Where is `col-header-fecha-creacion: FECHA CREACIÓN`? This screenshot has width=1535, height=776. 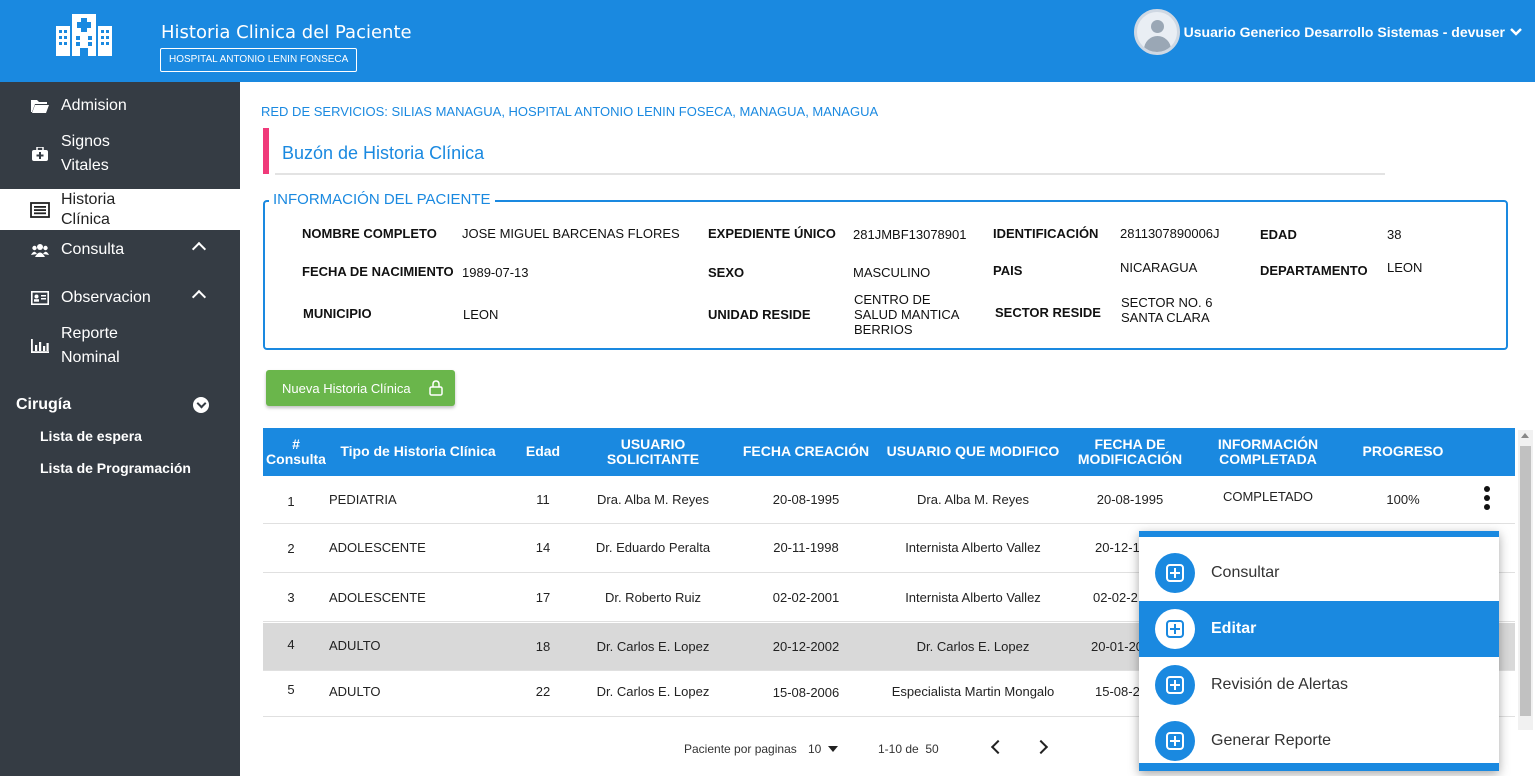
col-header-fecha-creacion: FECHA CREACIÓN is located at coordinates (806, 451).